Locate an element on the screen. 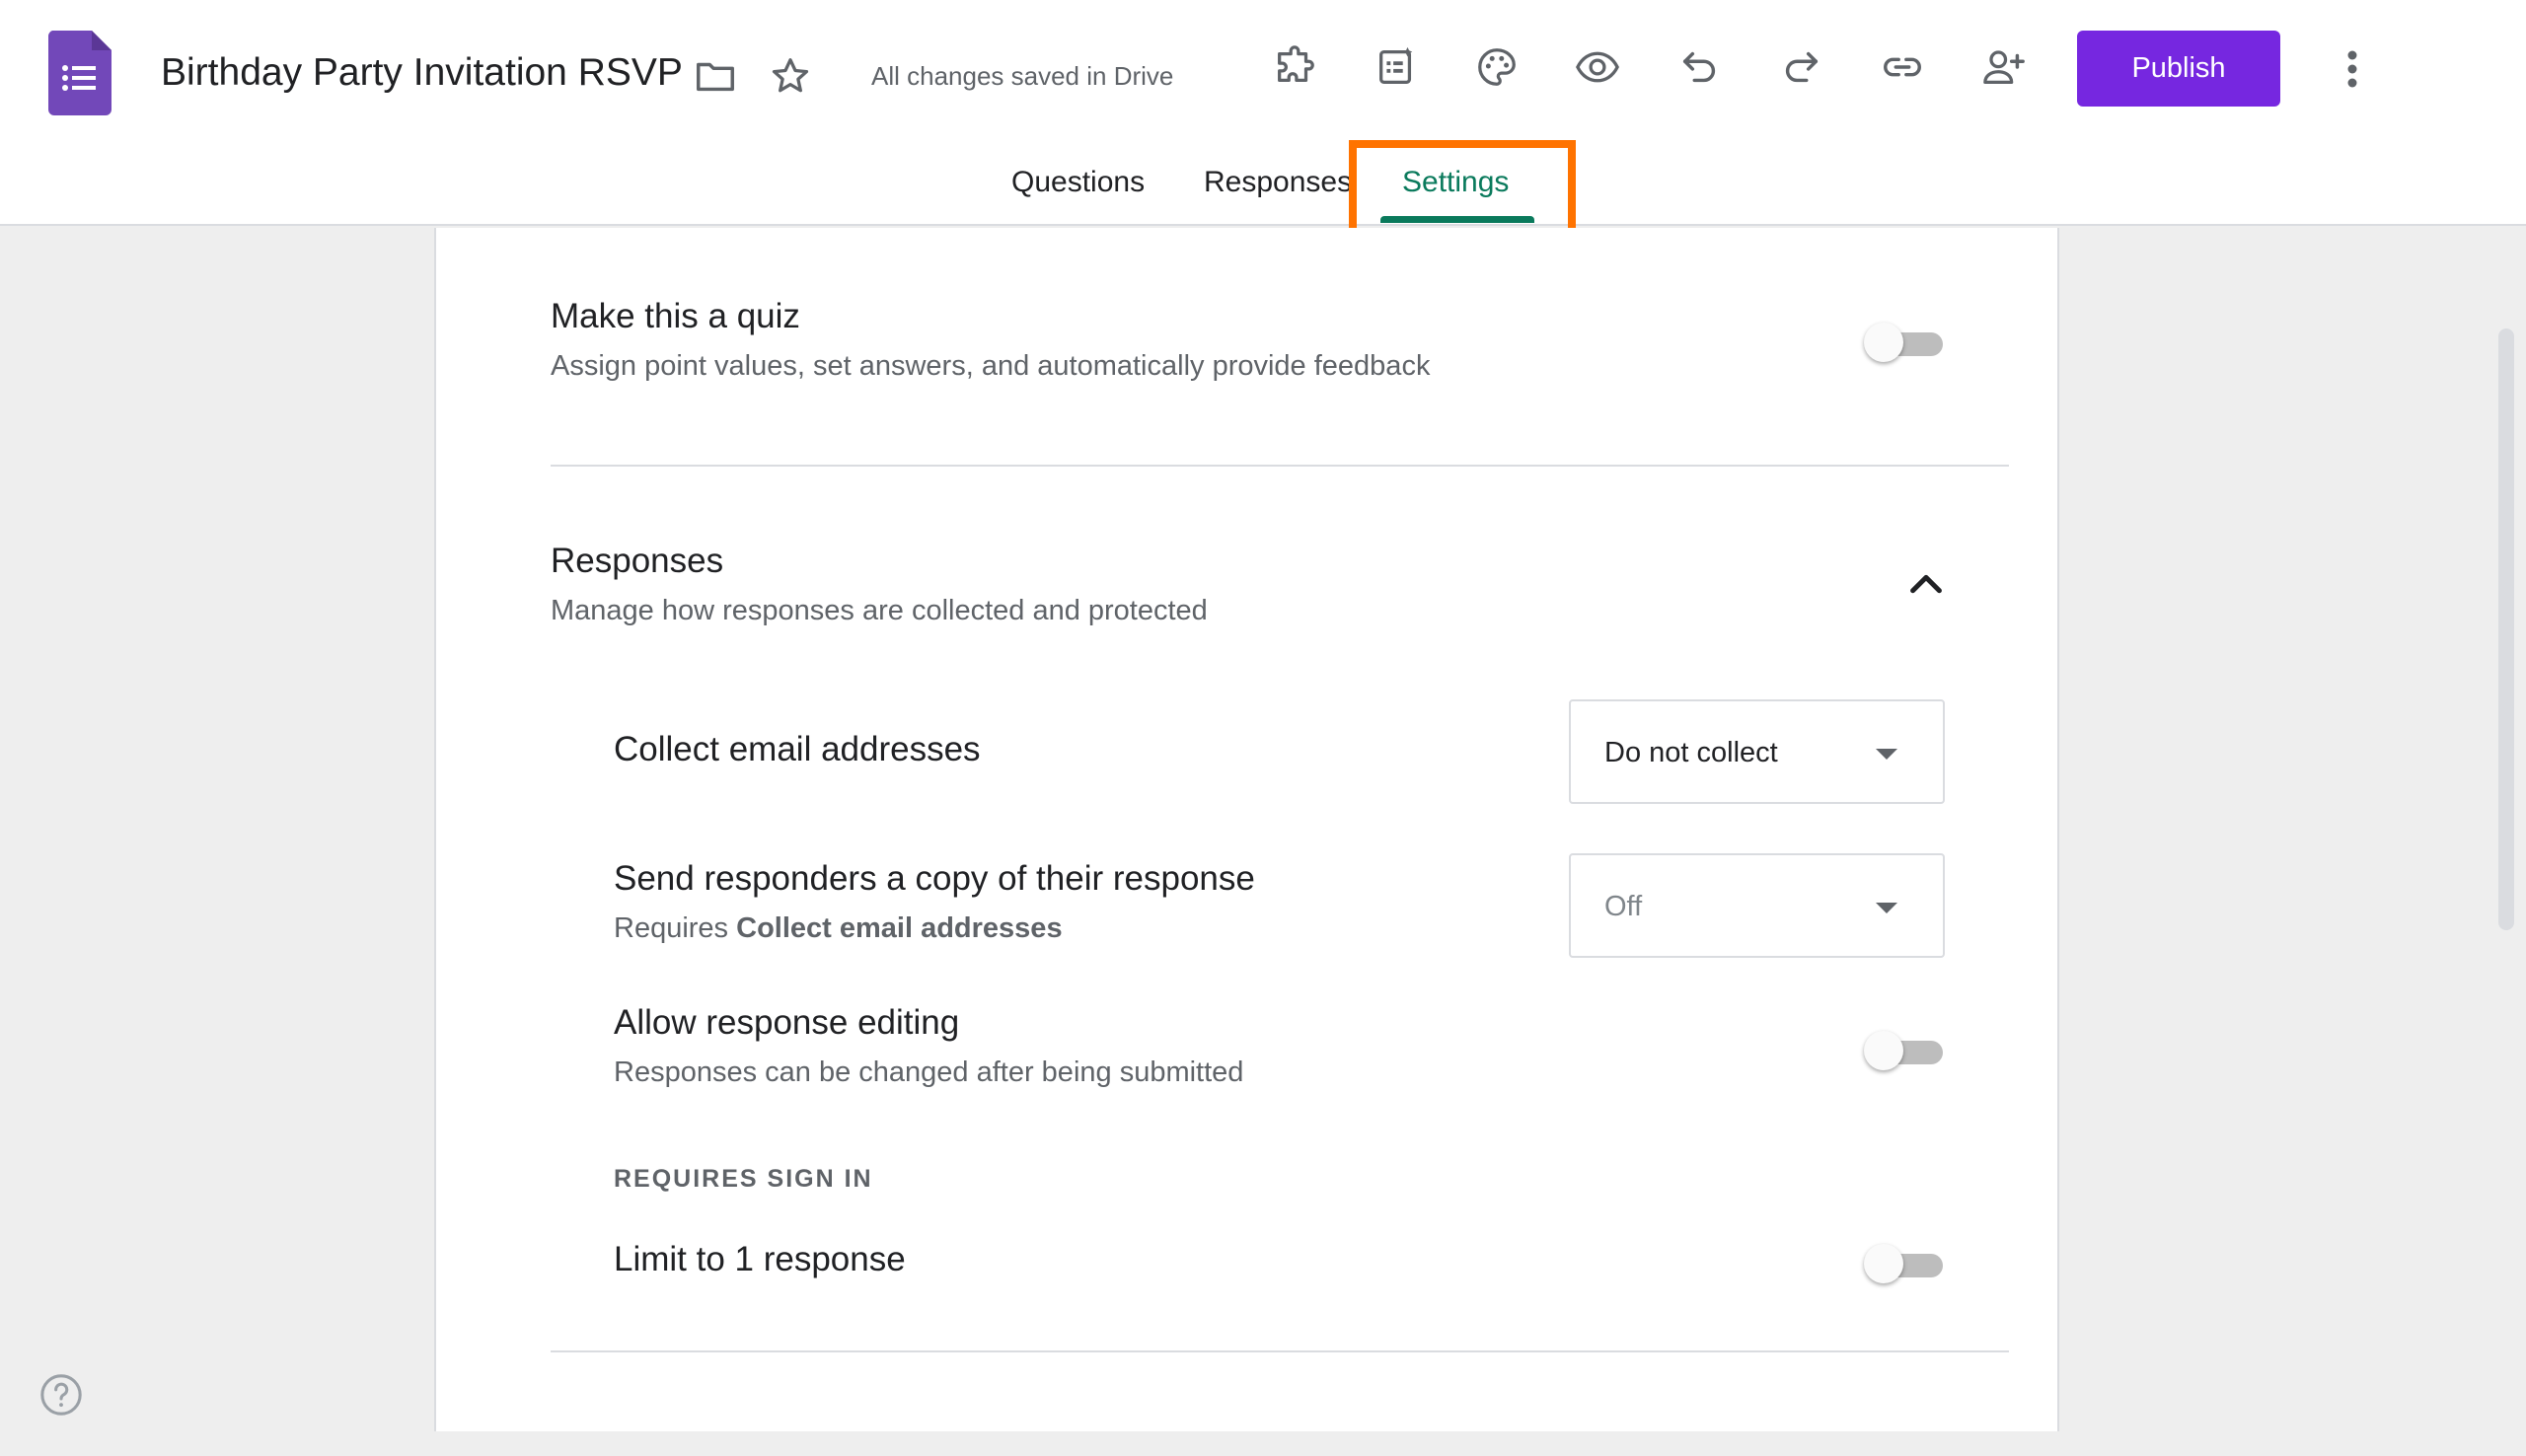 The width and height of the screenshot is (2526, 1456). collect-email-dropdown: Do not collect is located at coordinates (1757, 751).